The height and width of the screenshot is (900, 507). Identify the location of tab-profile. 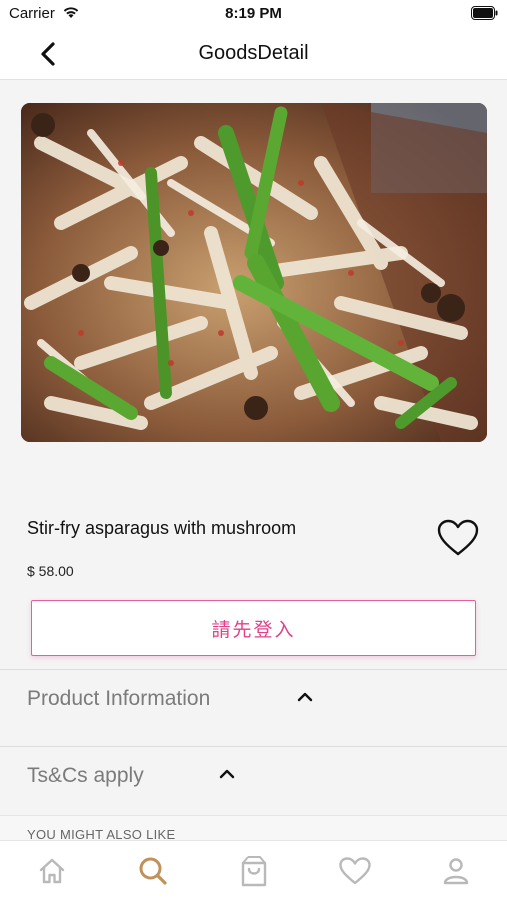
(456, 871).